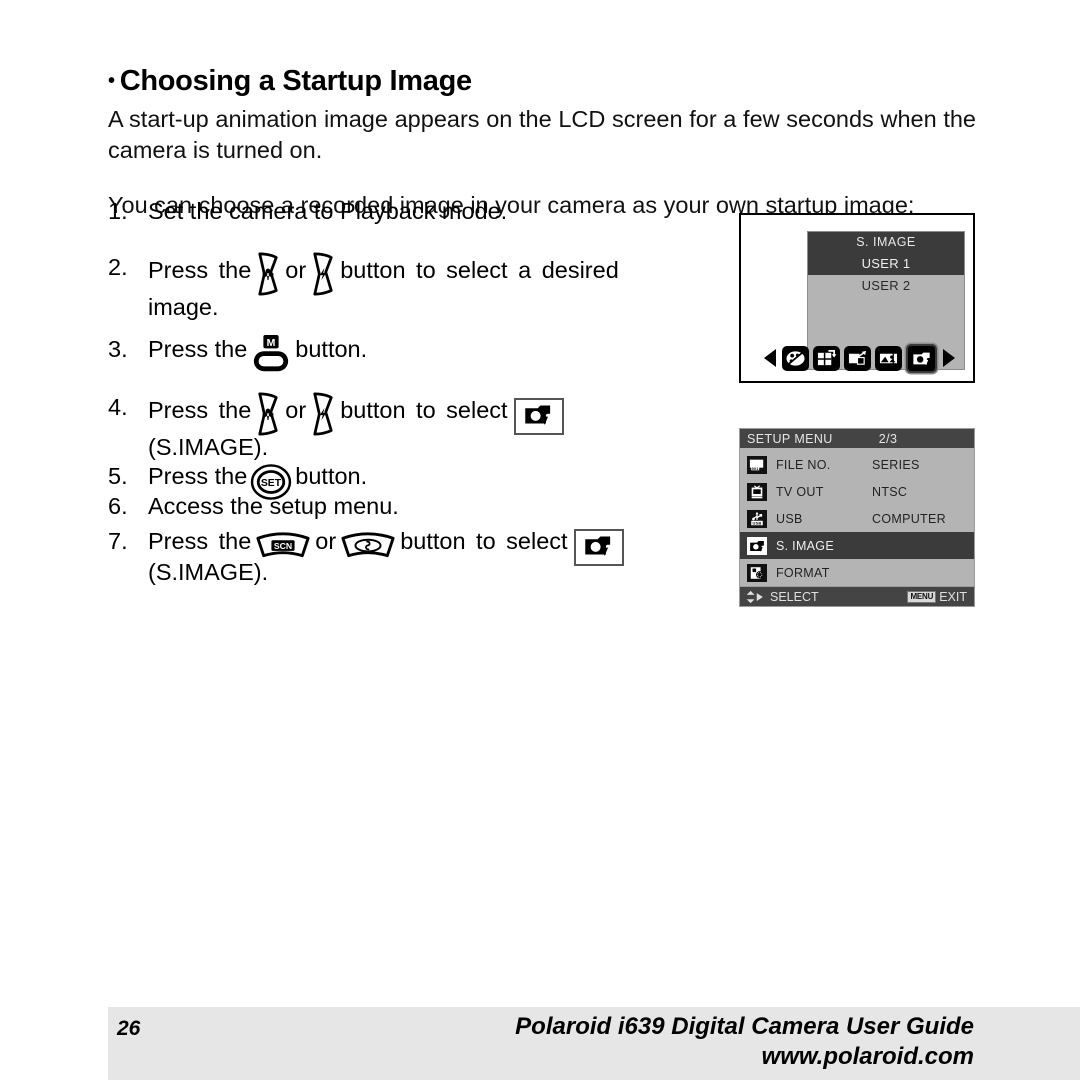  What do you see at coordinates (857, 438) in the screenshot?
I see `setup-menu-header: SETUP MENU 2/3` at bounding box center [857, 438].